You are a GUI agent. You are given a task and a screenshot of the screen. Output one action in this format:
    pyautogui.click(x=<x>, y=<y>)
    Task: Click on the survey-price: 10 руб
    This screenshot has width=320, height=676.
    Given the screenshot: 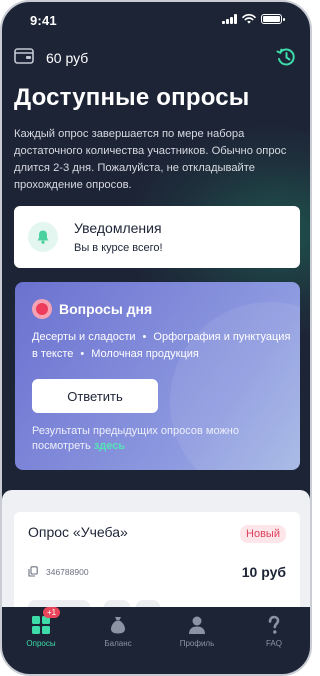 What is the action you would take?
    pyautogui.click(x=263, y=572)
    